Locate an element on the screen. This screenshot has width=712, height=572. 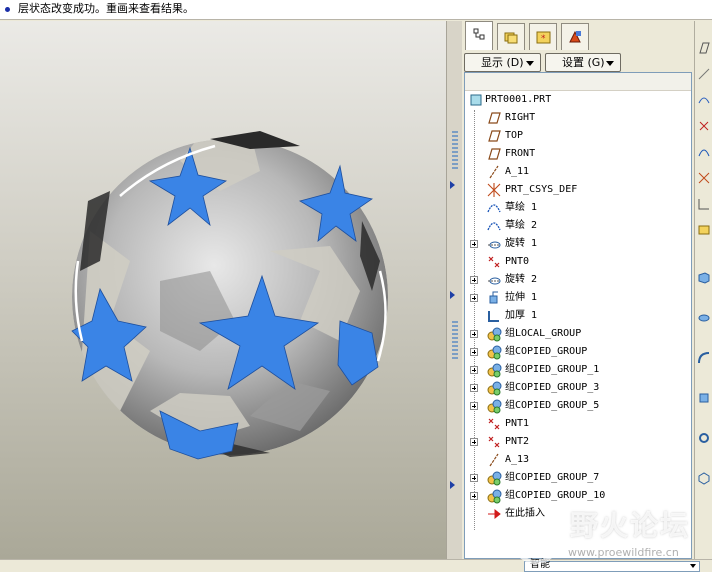
tree-item: PRT_CSYS_DEF is located at coordinates (578, 190).